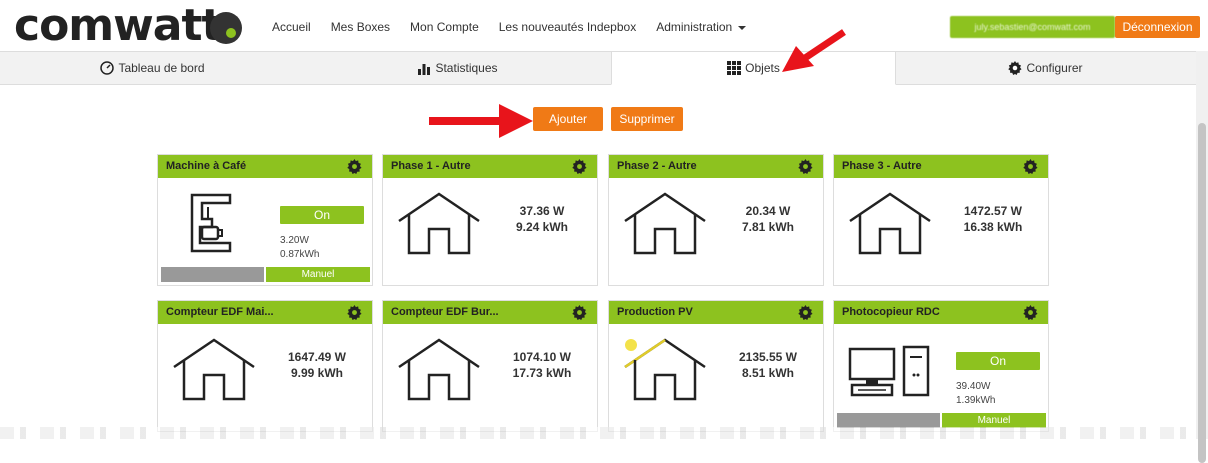 The width and height of the screenshot is (1208, 463). What do you see at coordinates (716, 166) in the screenshot?
I see `card-header: Phase 2 - Autre` at bounding box center [716, 166].